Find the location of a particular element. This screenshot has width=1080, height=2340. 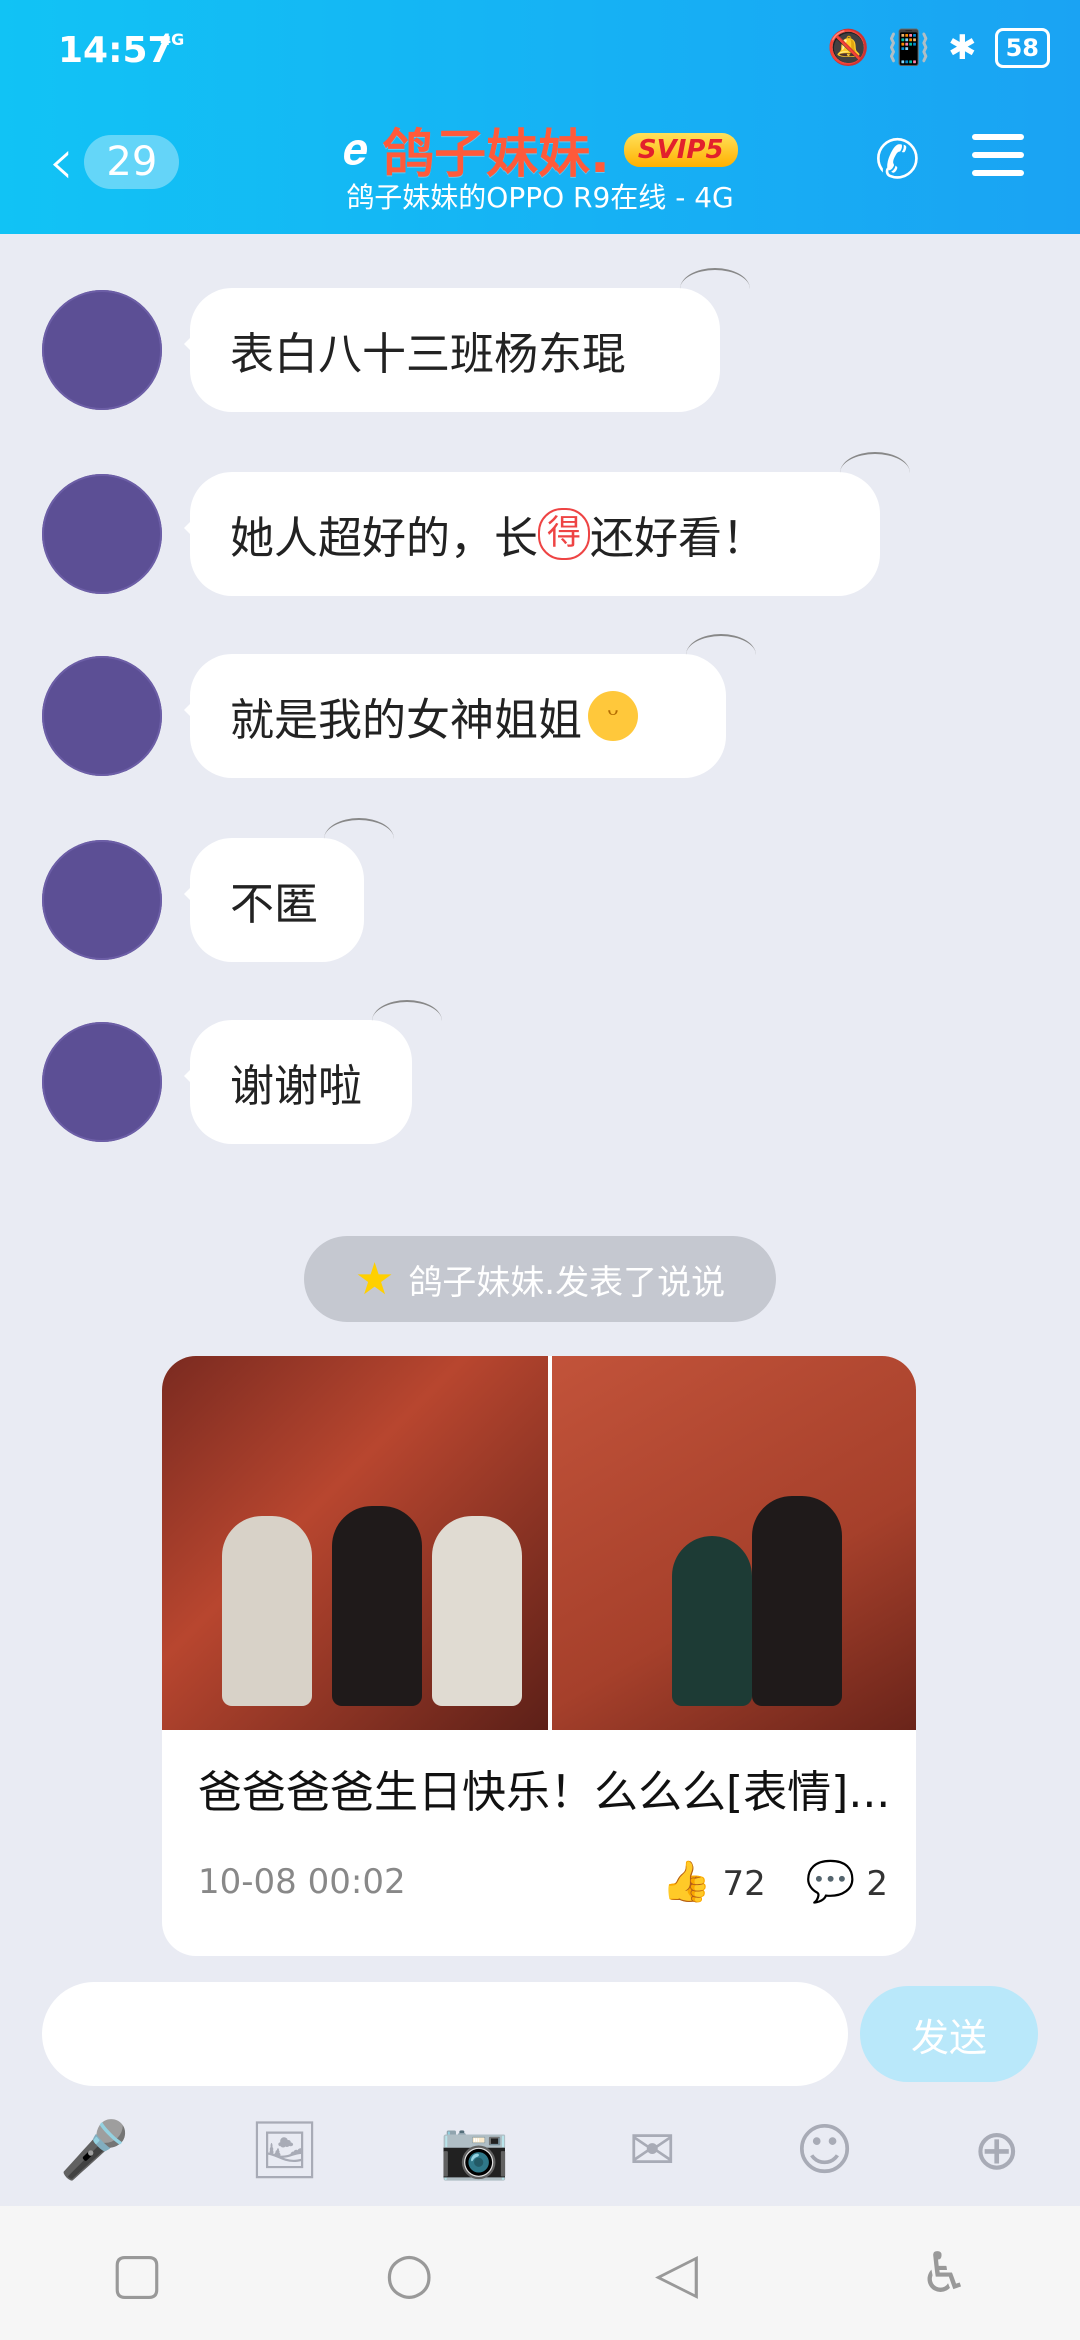

message-bubble: 不匿 is located at coordinates (289, 890).